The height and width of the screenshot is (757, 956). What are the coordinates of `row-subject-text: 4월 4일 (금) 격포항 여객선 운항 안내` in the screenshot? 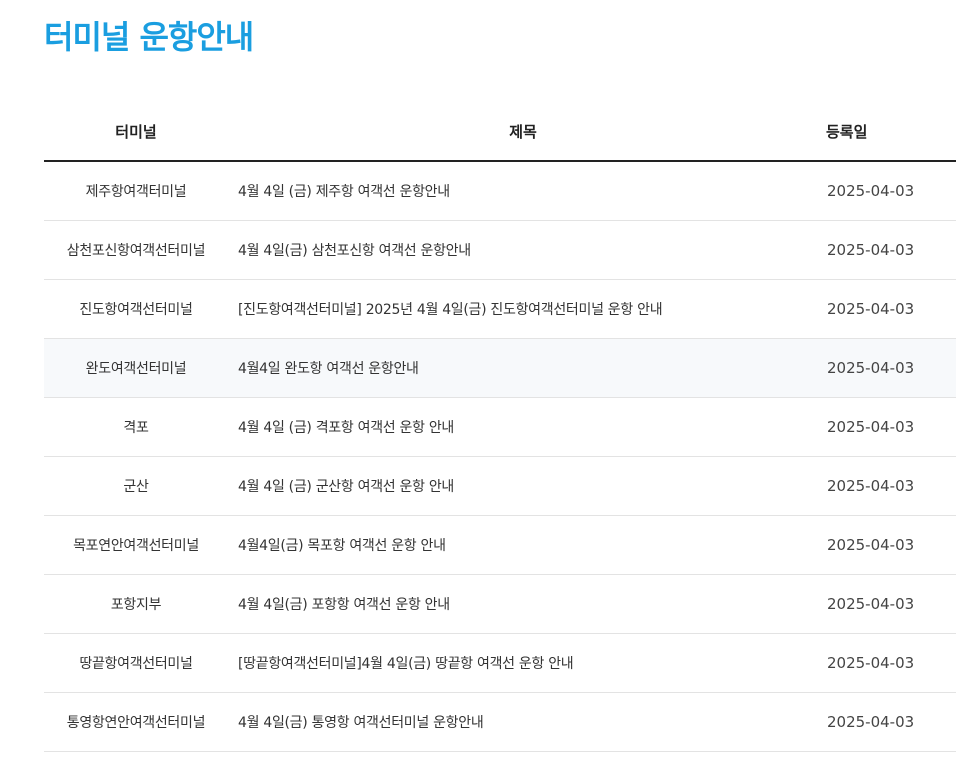 It's located at (346, 428).